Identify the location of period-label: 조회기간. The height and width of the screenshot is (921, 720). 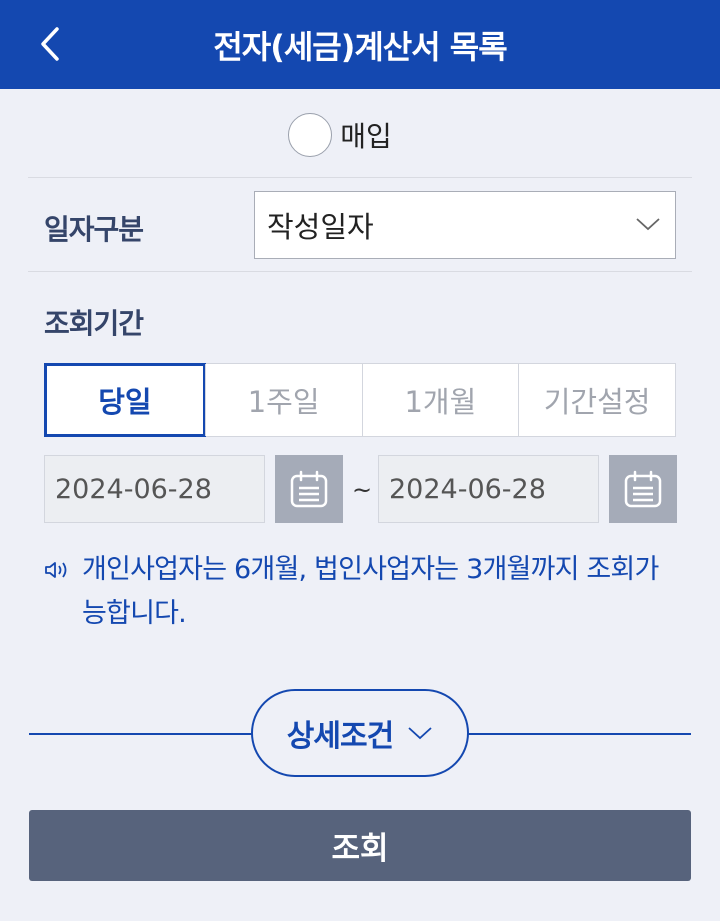
(94, 323).